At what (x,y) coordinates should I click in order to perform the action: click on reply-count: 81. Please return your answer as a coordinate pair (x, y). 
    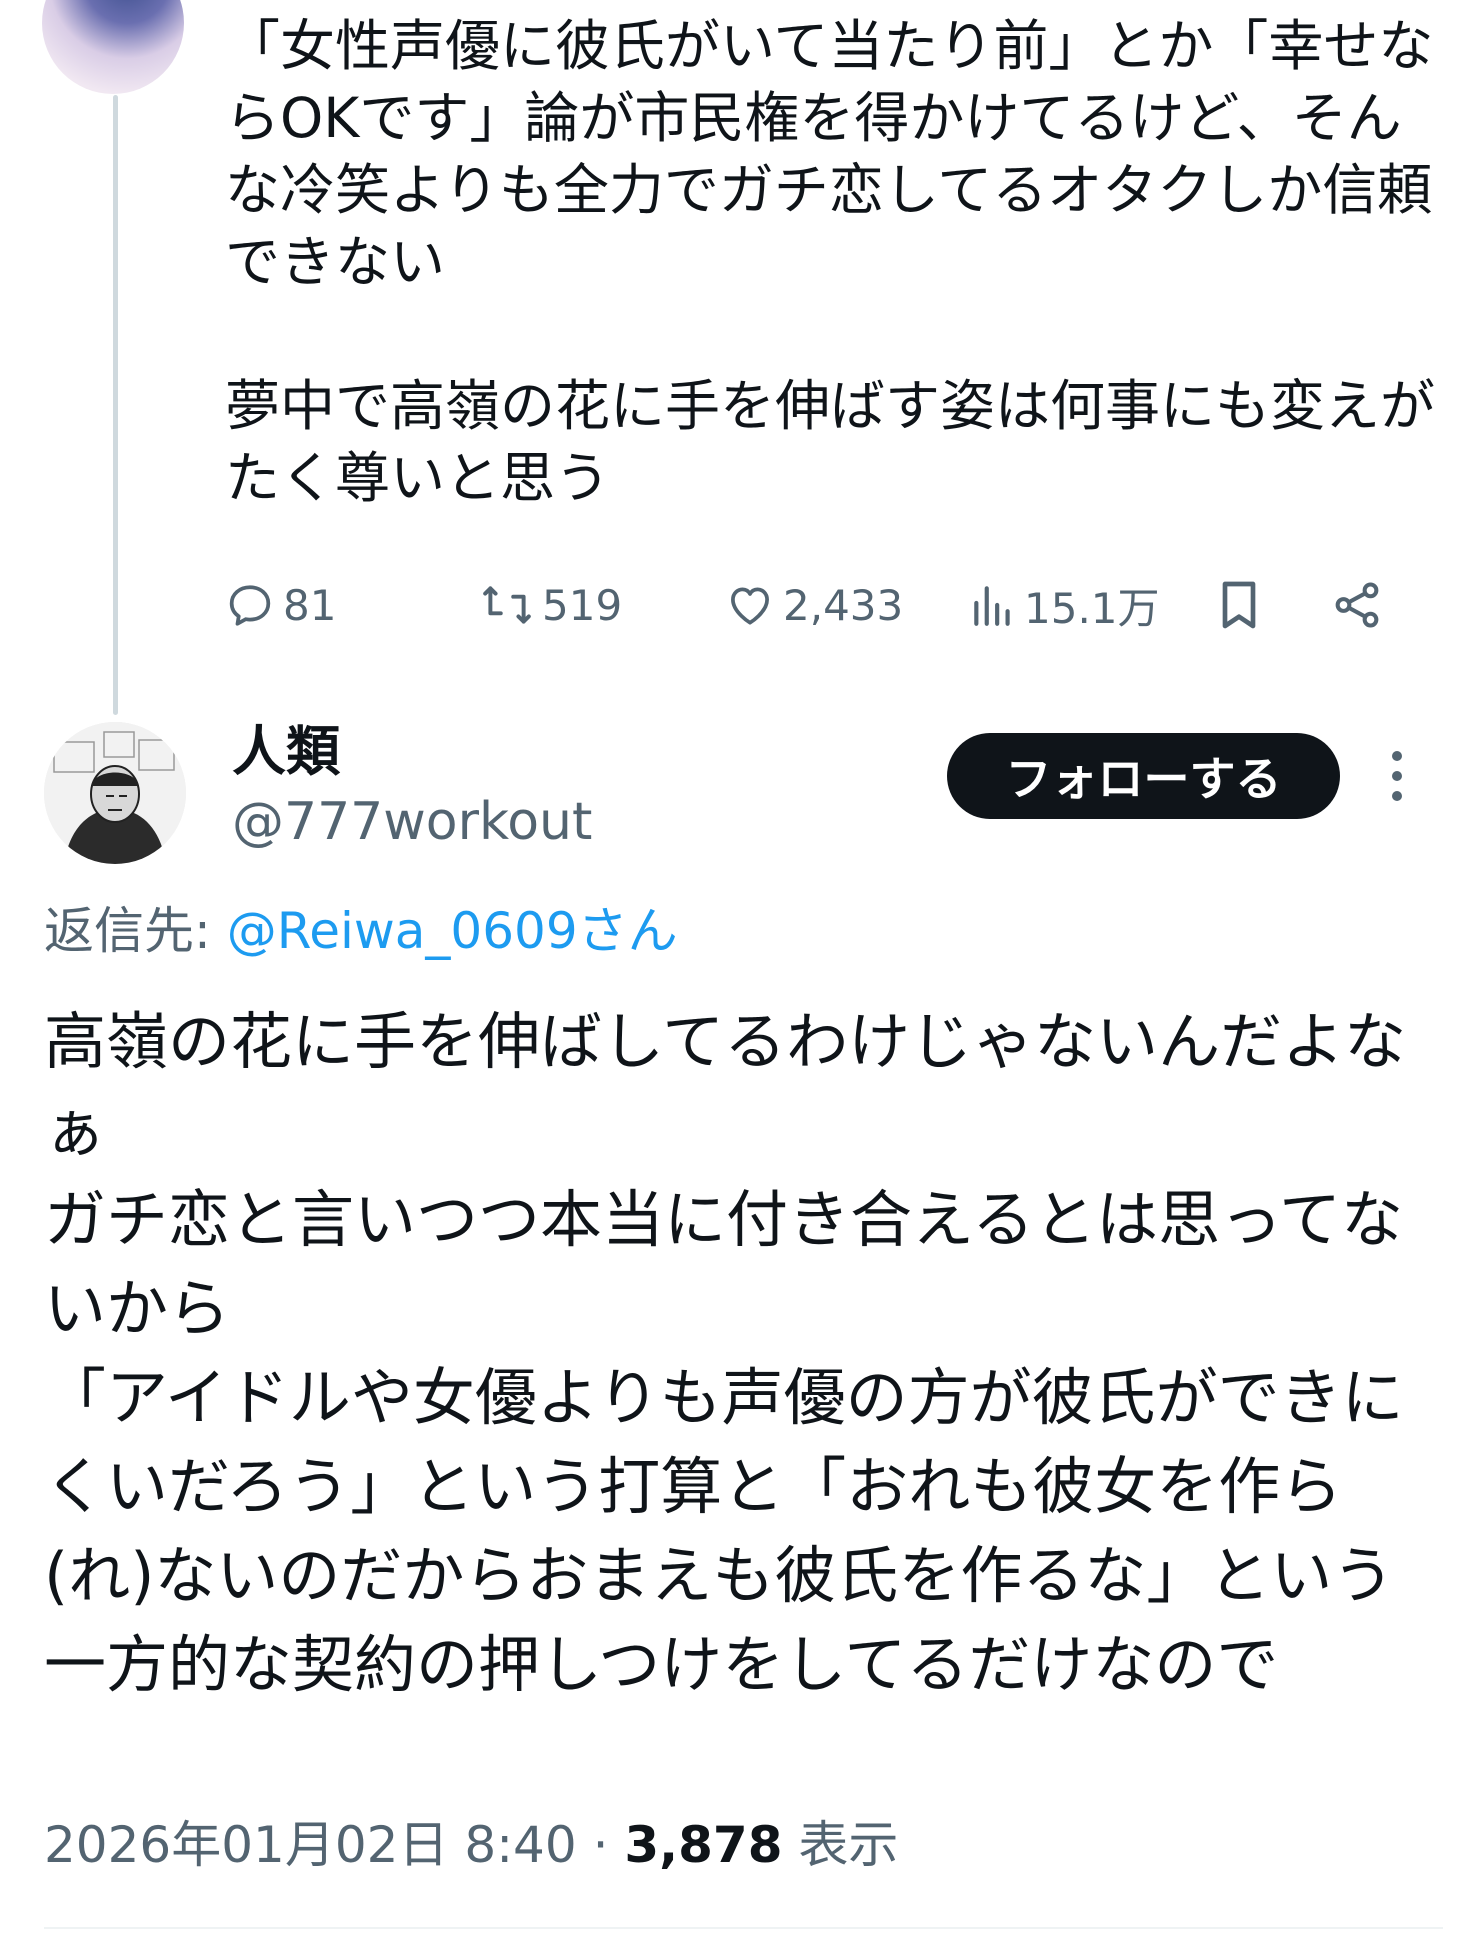
    Looking at the image, I should click on (310, 605).